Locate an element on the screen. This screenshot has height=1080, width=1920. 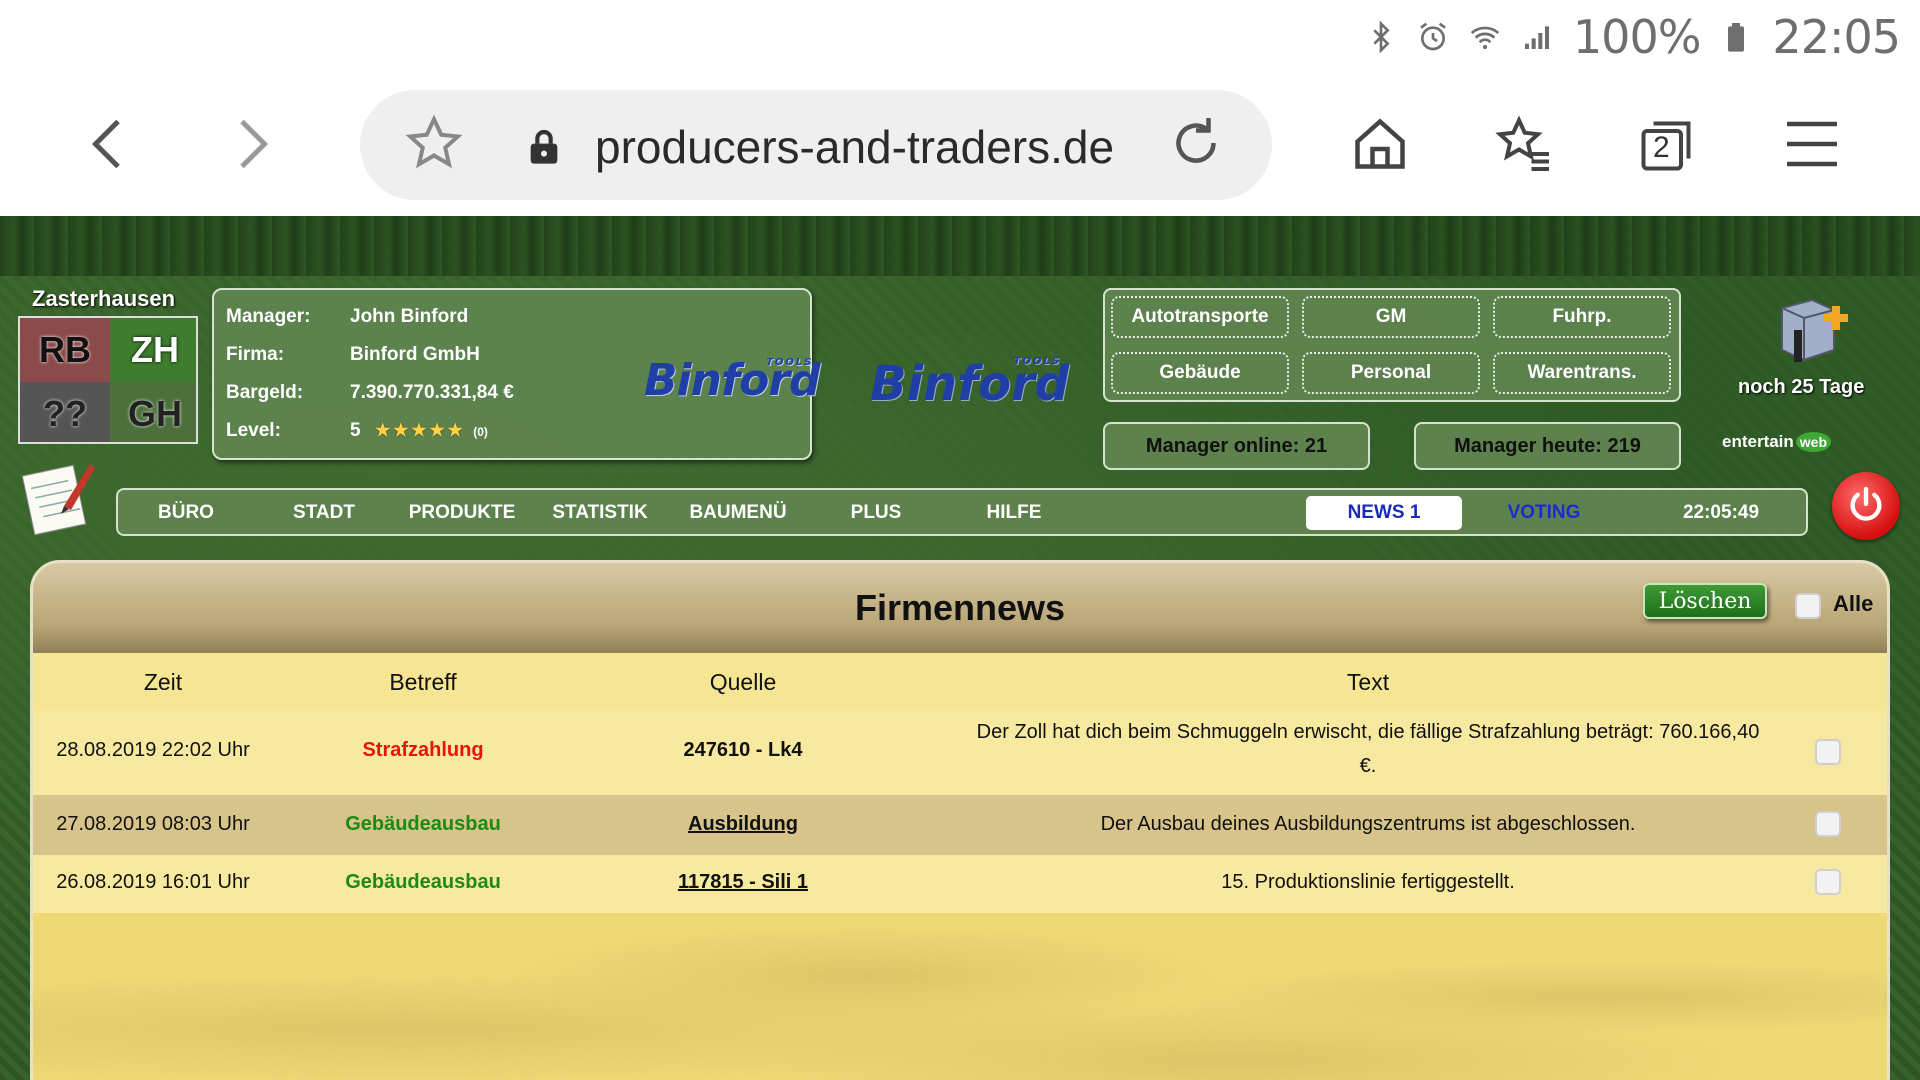
city-minimap: RB ZH ?? GH is located at coordinates (108, 380).